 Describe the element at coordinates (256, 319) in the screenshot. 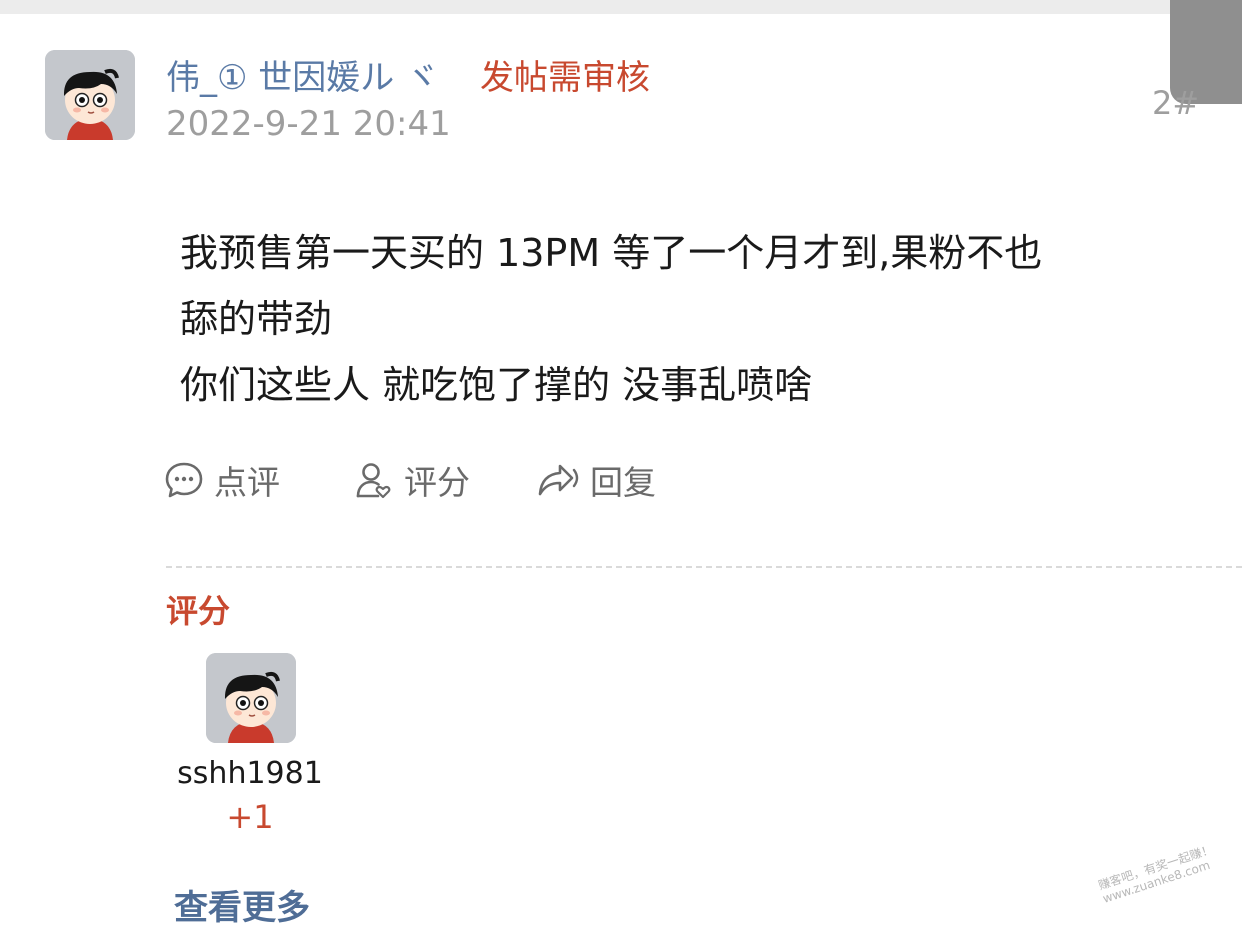

I see `content-line: 舔的带劲` at that location.